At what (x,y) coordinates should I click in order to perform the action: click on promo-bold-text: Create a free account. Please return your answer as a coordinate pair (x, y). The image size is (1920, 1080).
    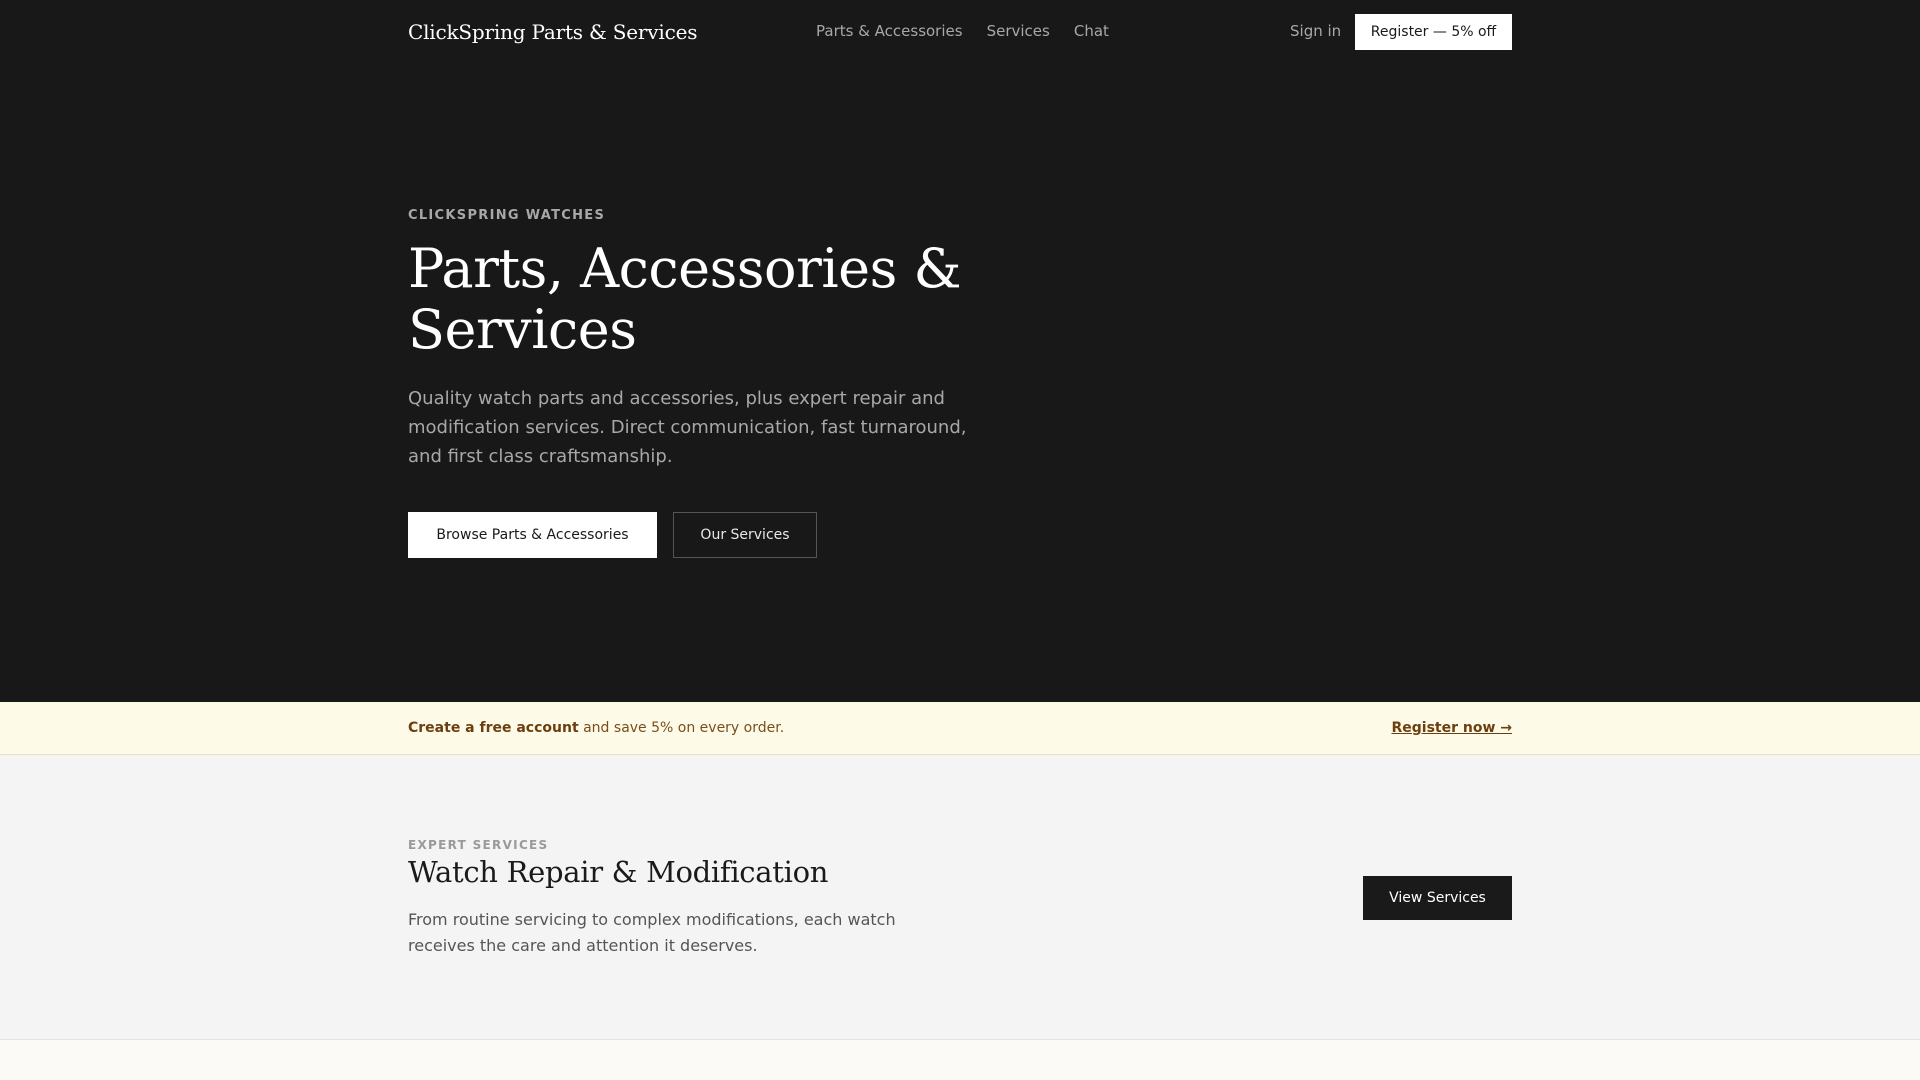
    Looking at the image, I should click on (493, 728).